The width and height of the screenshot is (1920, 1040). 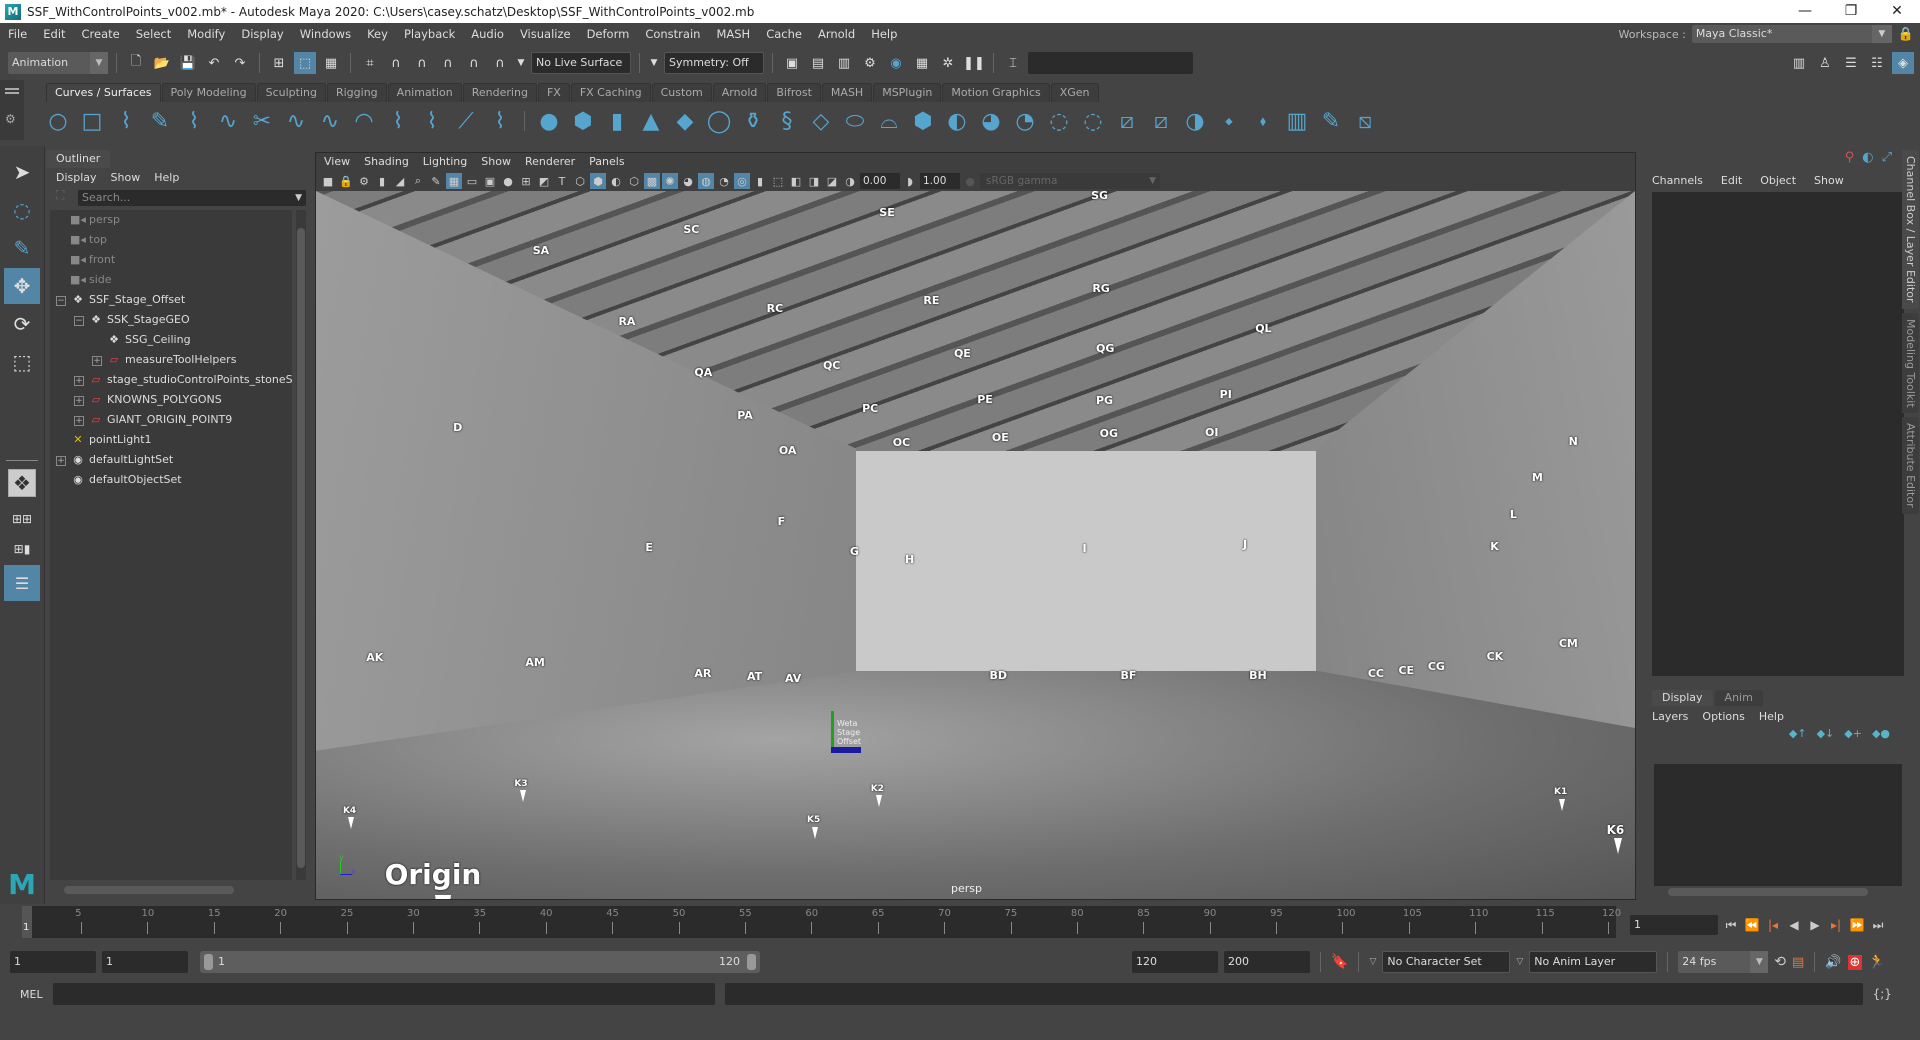 I want to click on safe-action-icon: ◩, so click(x=544, y=181).